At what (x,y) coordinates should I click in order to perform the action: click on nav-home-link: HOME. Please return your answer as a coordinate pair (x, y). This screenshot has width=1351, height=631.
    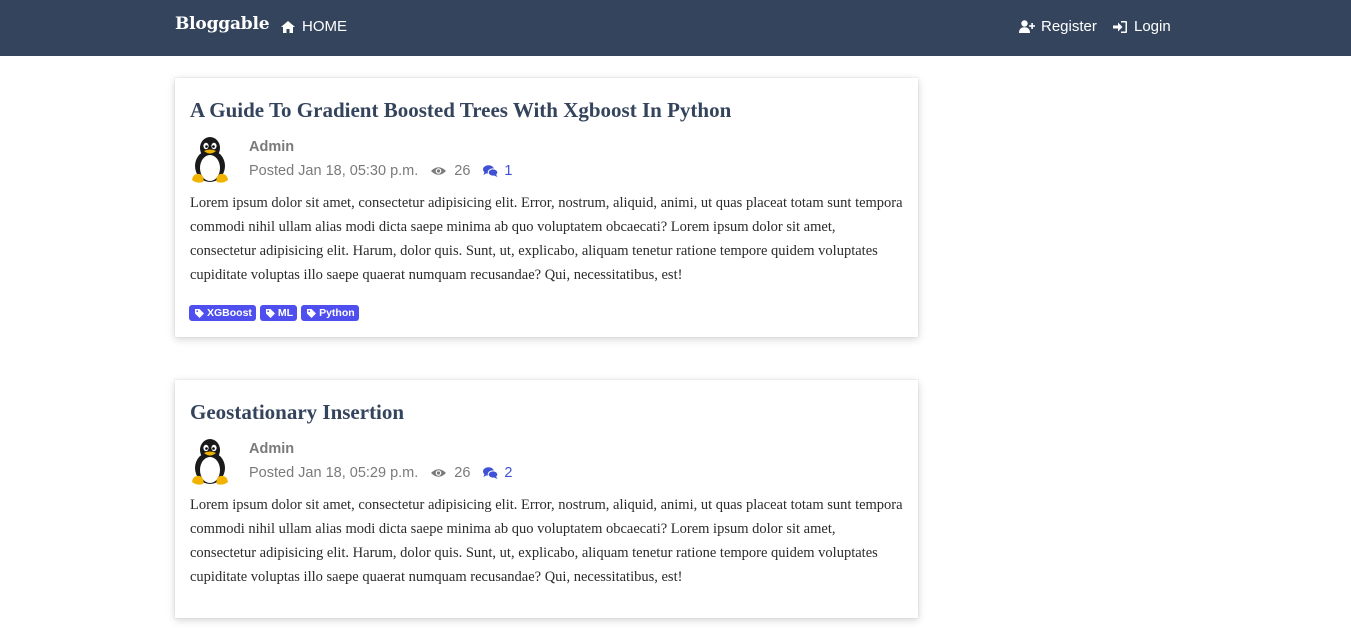
    Looking at the image, I should click on (313, 26).